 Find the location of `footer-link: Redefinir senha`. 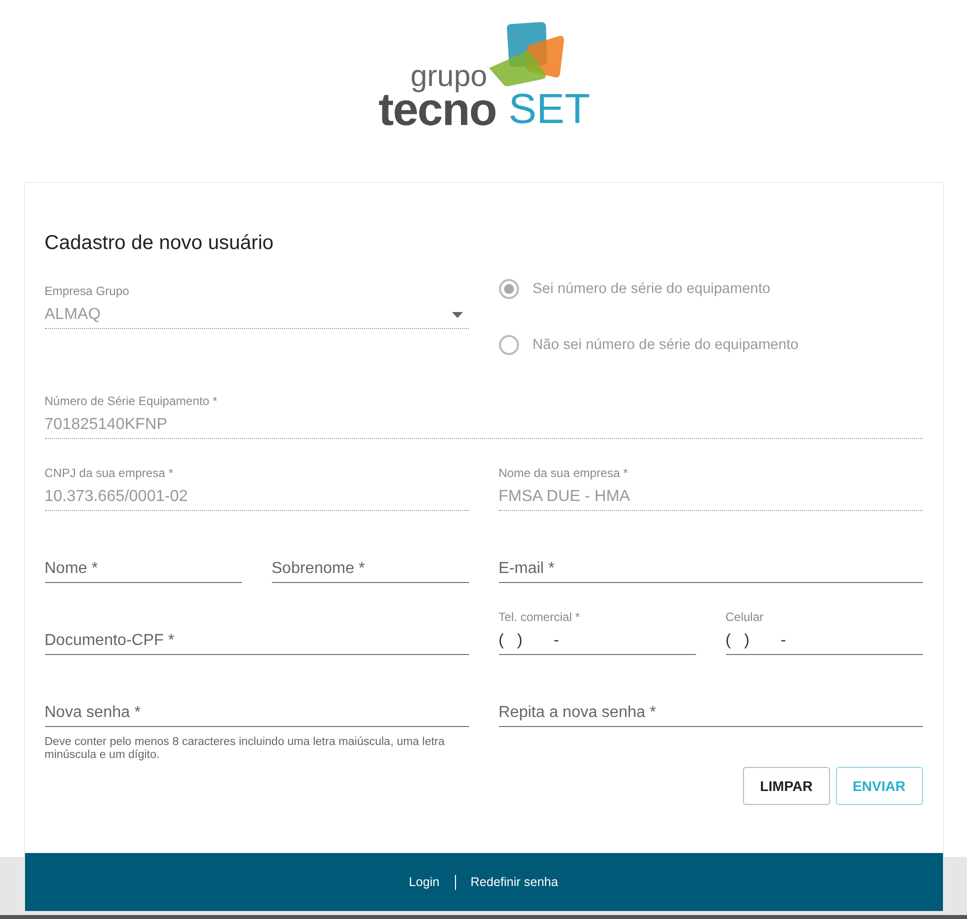

footer-link: Redefinir senha is located at coordinates (515, 882).